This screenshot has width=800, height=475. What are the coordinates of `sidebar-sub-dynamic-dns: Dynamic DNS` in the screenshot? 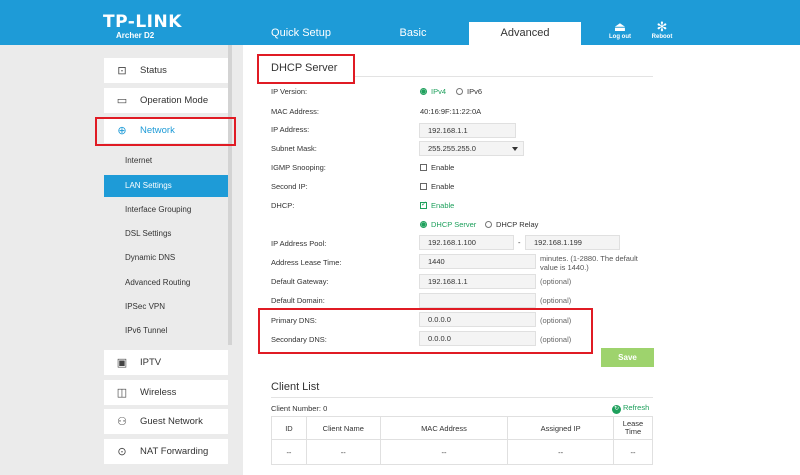 It's located at (166, 258).